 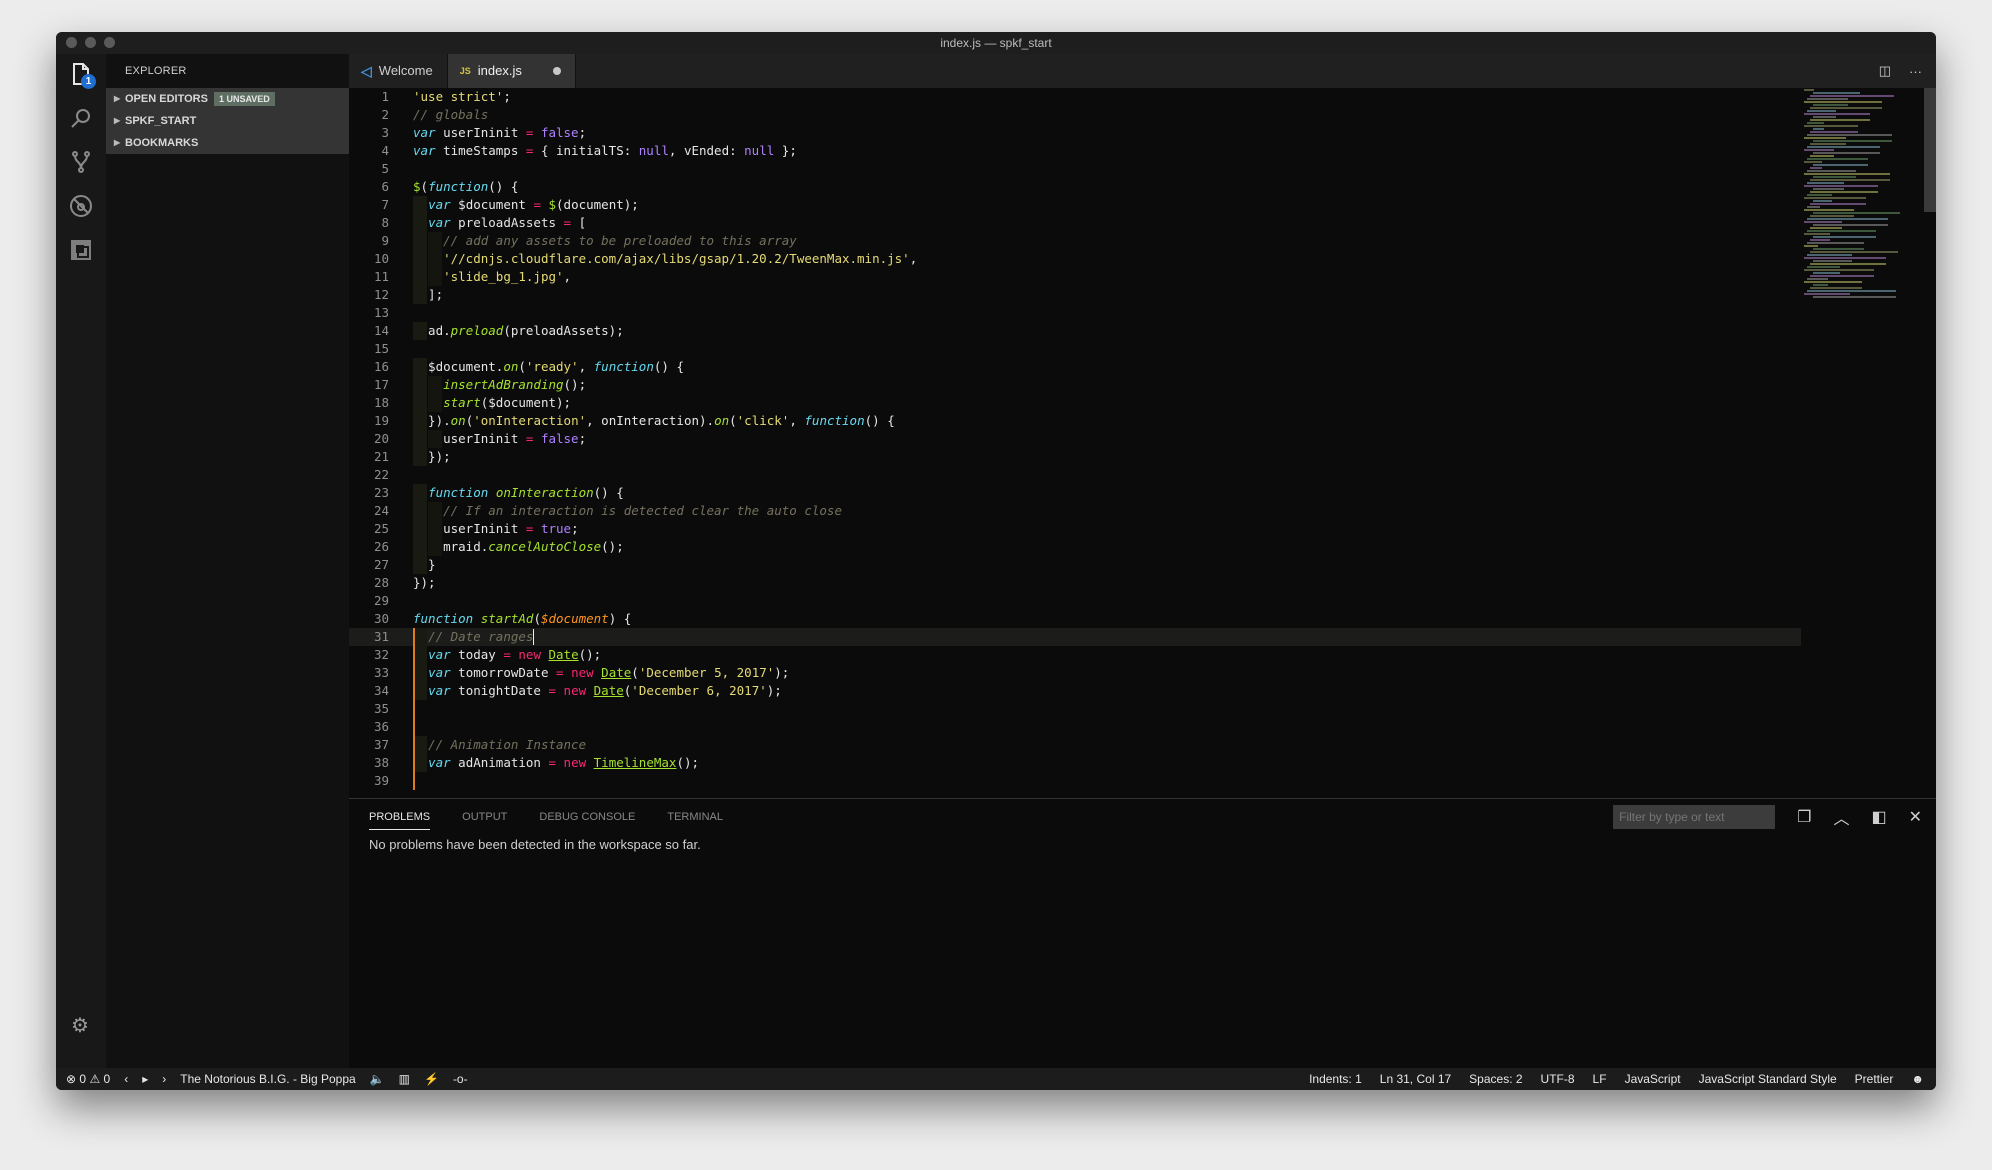 I want to click on panel-tab-output: OUTPUT, so click(x=484, y=817).